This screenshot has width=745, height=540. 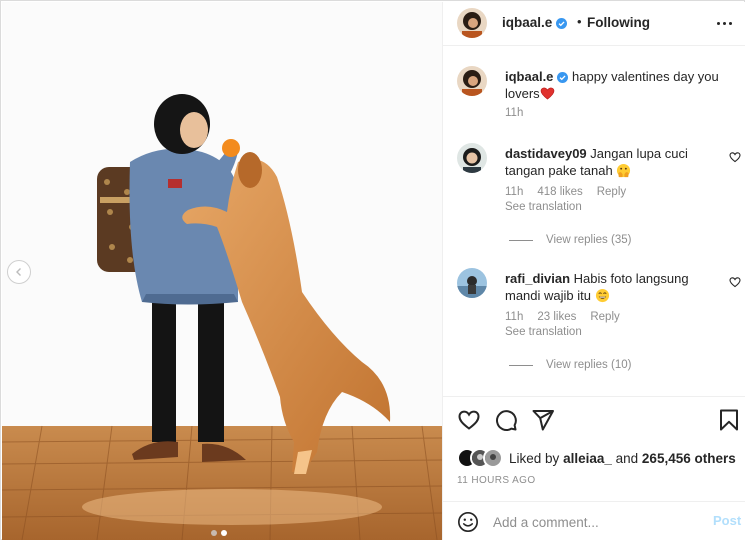 What do you see at coordinates (543, 420) in the screenshot?
I see `share-icon` at bounding box center [543, 420].